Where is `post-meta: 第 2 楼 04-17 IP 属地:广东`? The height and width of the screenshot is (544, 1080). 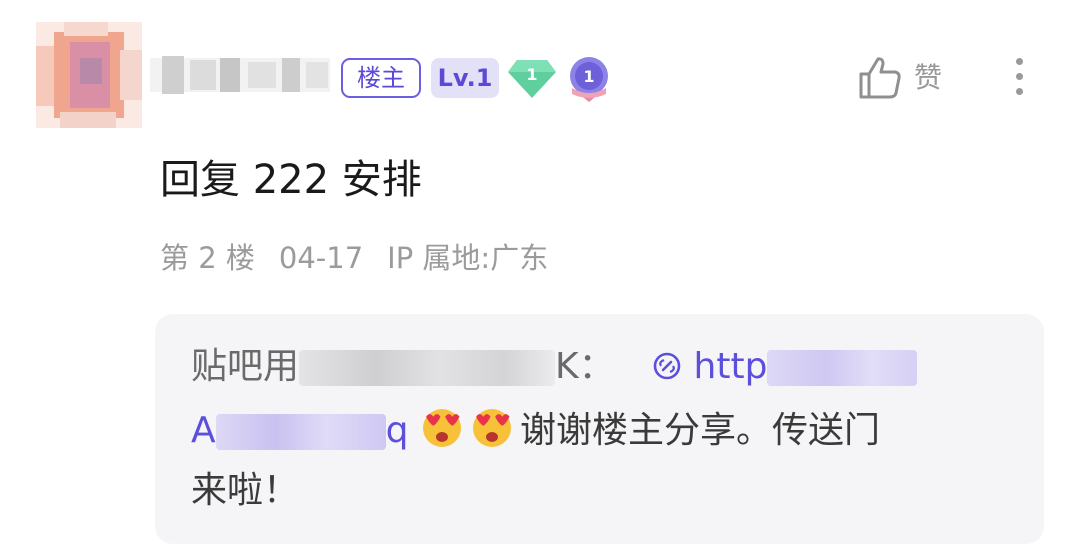
post-meta: 第 2 楼 04-17 IP 属地:广东 is located at coordinates (366, 258).